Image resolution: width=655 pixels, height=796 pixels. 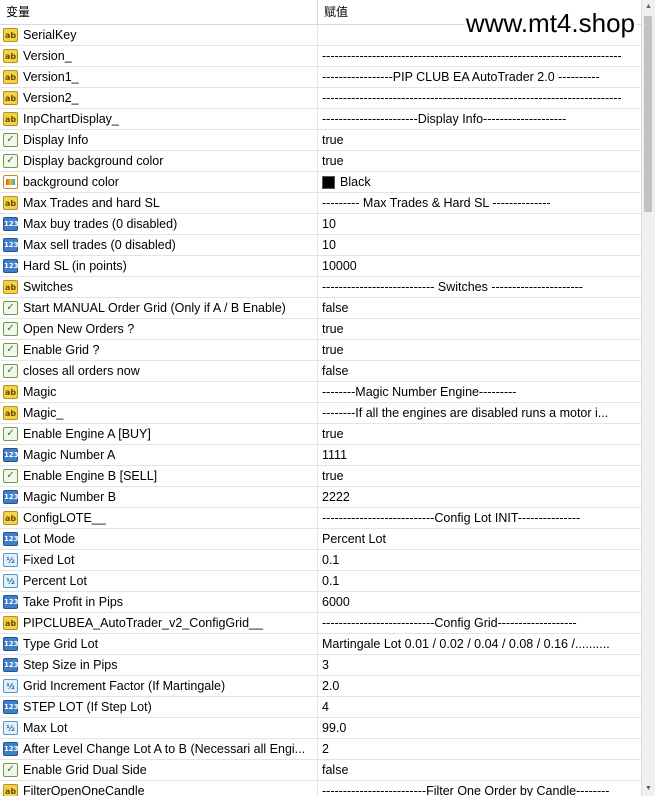 What do you see at coordinates (480, 497) in the screenshot?
I see `value-cell: 2222` at bounding box center [480, 497].